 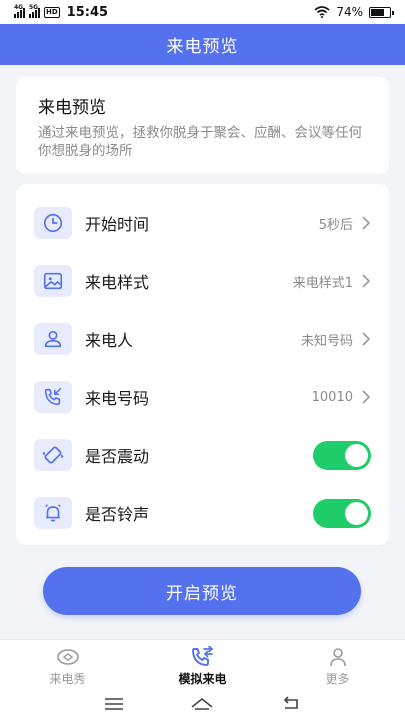 I want to click on intro-card: 来电预览 通过来电预览，拯救你脱身于聚会、应酬、会议等任何你想脱身的场所, so click(x=202, y=125).